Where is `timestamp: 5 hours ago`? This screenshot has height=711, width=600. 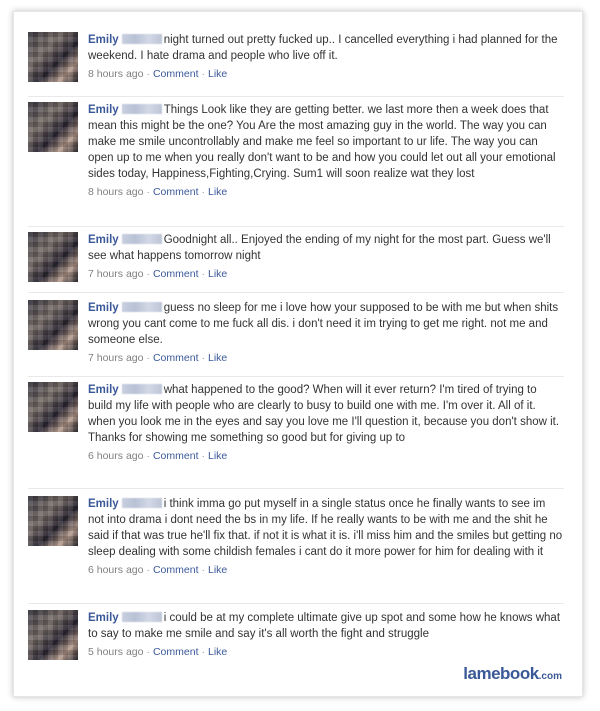 timestamp: 5 hours ago is located at coordinates (115, 652).